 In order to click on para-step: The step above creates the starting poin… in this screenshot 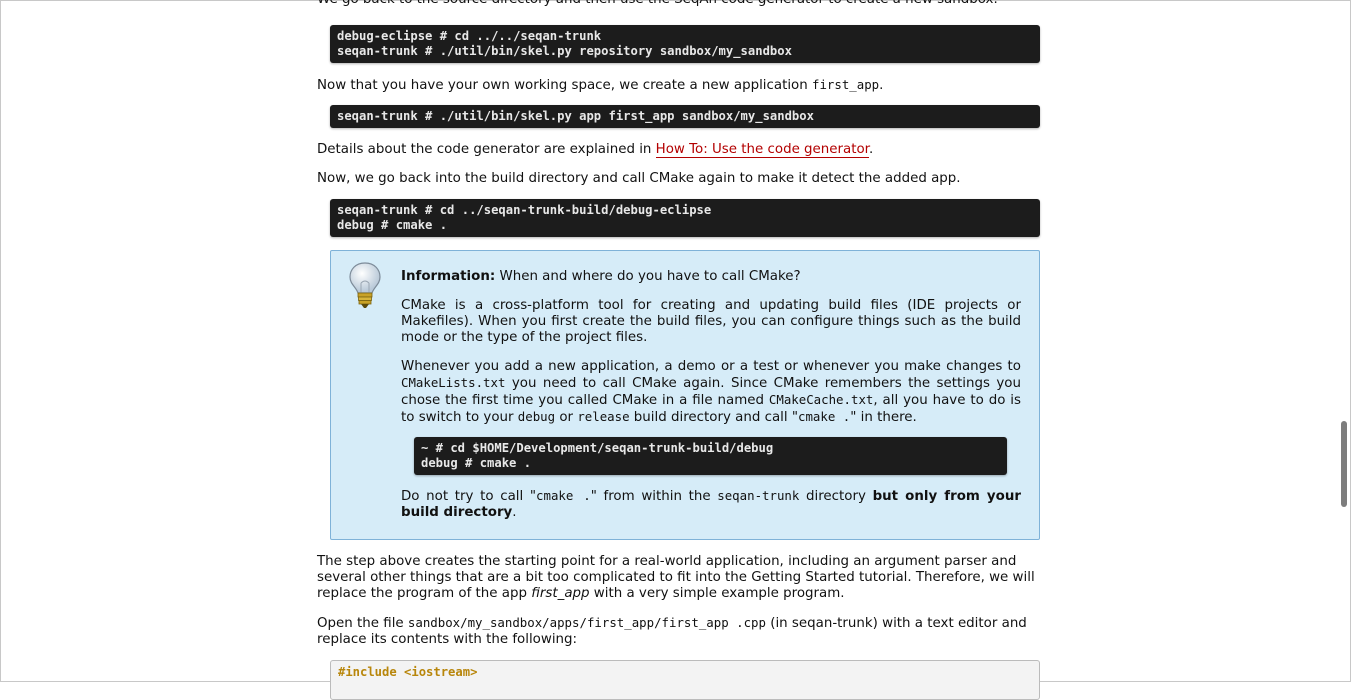, I will do `click(676, 577)`.